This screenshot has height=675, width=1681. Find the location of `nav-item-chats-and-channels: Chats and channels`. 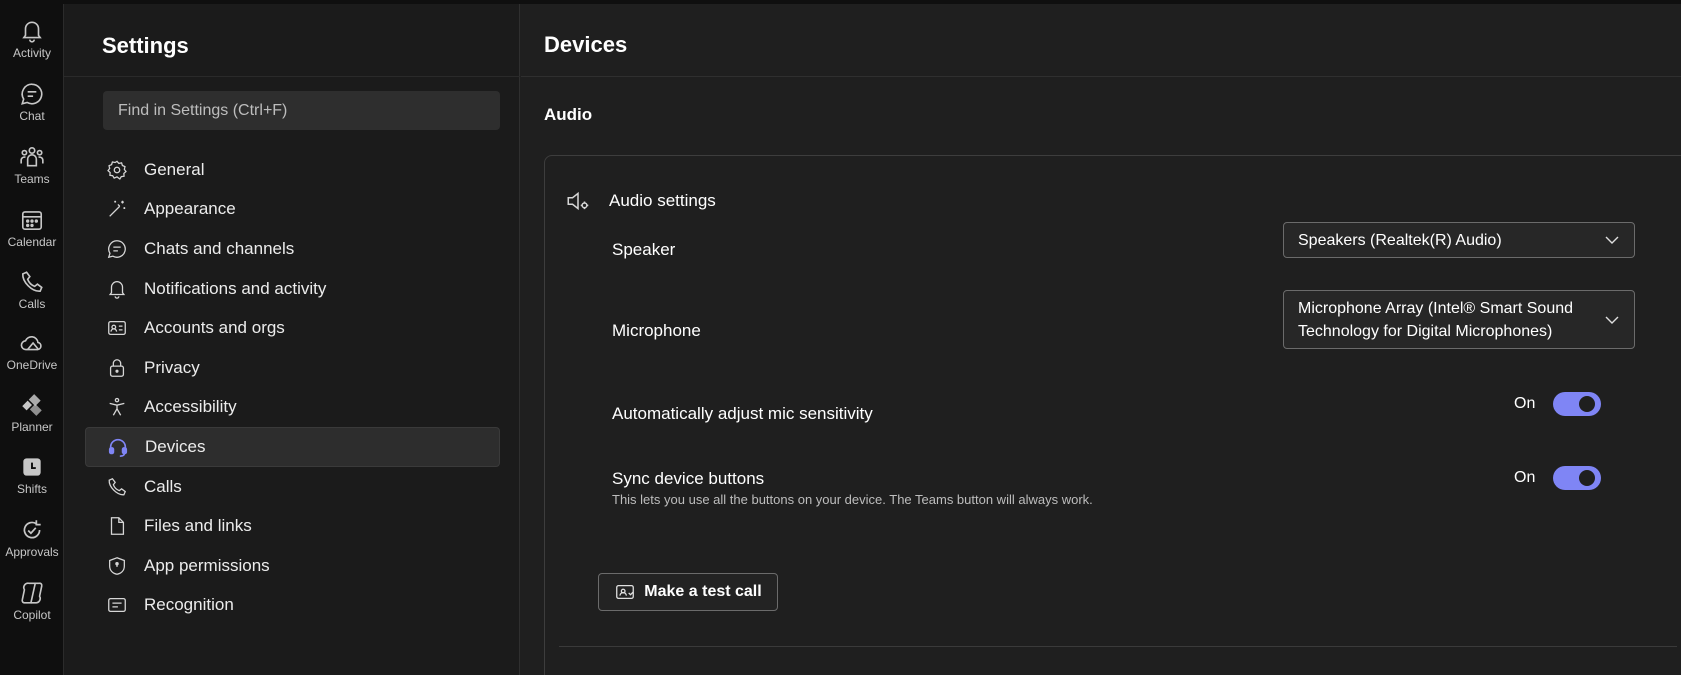

nav-item-chats-and-channels: Chats and channels is located at coordinates (292, 249).